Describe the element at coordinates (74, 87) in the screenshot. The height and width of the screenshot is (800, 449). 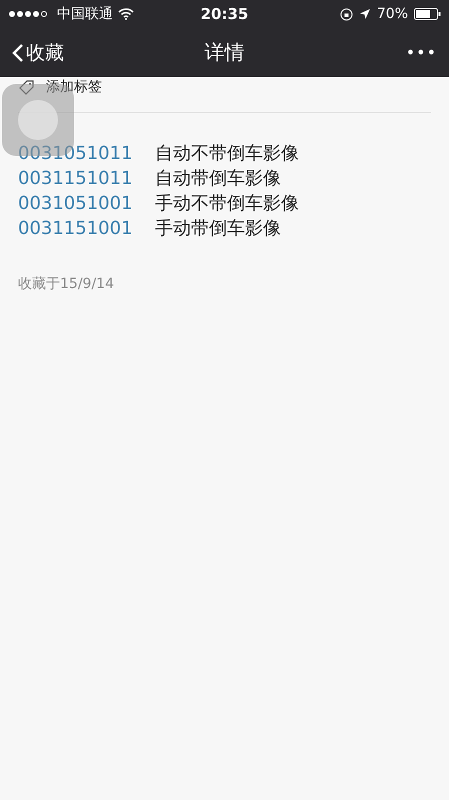
I see `add-tag-link: 添加标签` at that location.